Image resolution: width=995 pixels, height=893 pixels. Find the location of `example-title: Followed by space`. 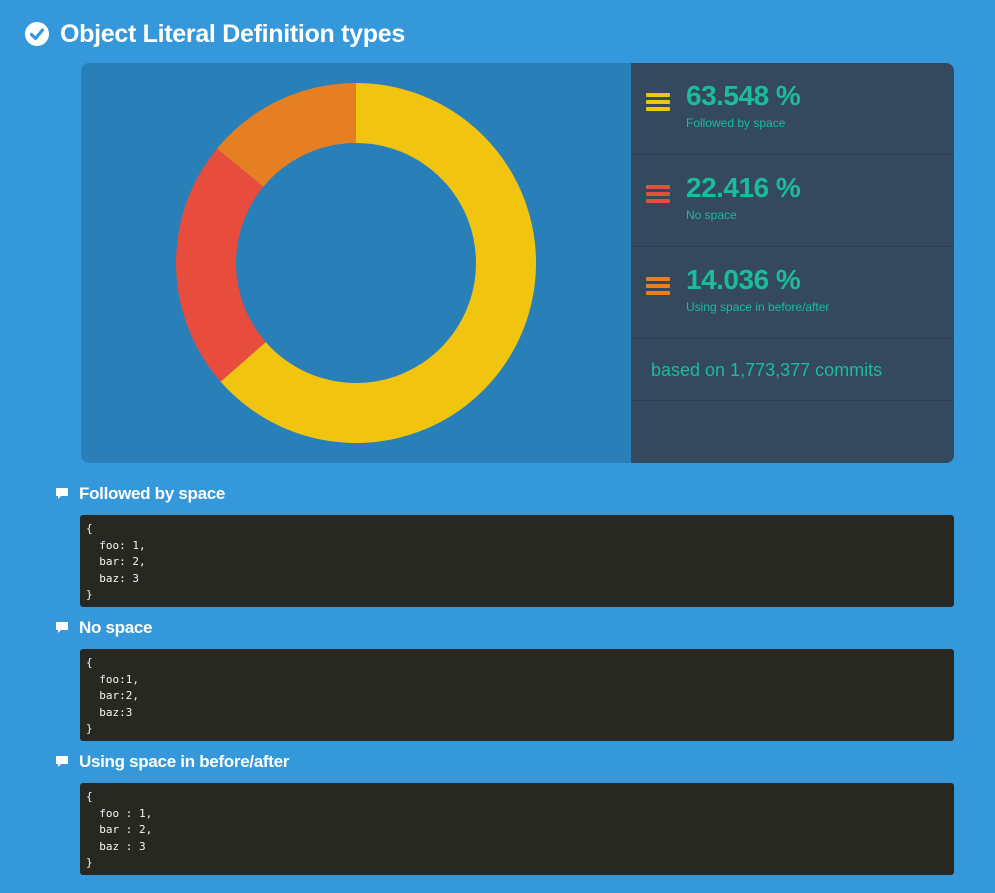

example-title: Followed by space is located at coordinates (152, 493).